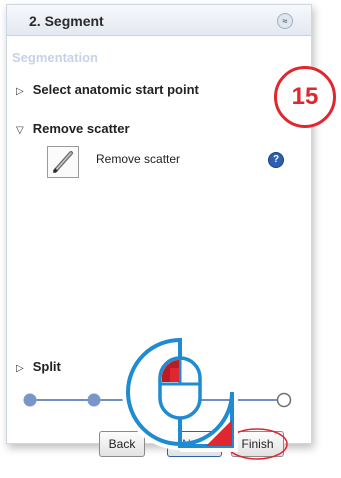 This screenshot has height=478, width=341. What do you see at coordinates (276, 160) in the screenshot?
I see `help-icon: ?` at bounding box center [276, 160].